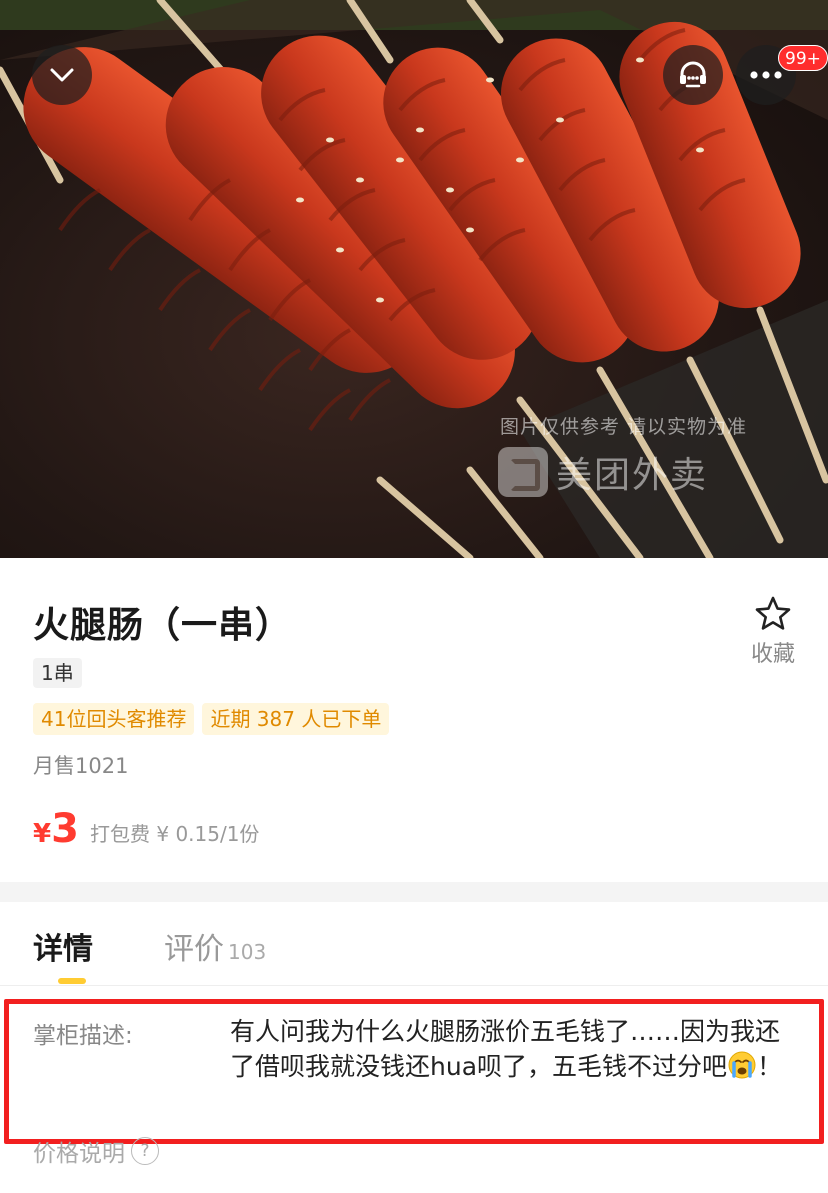 The image size is (828, 1193). I want to click on star-icon, so click(773, 613).